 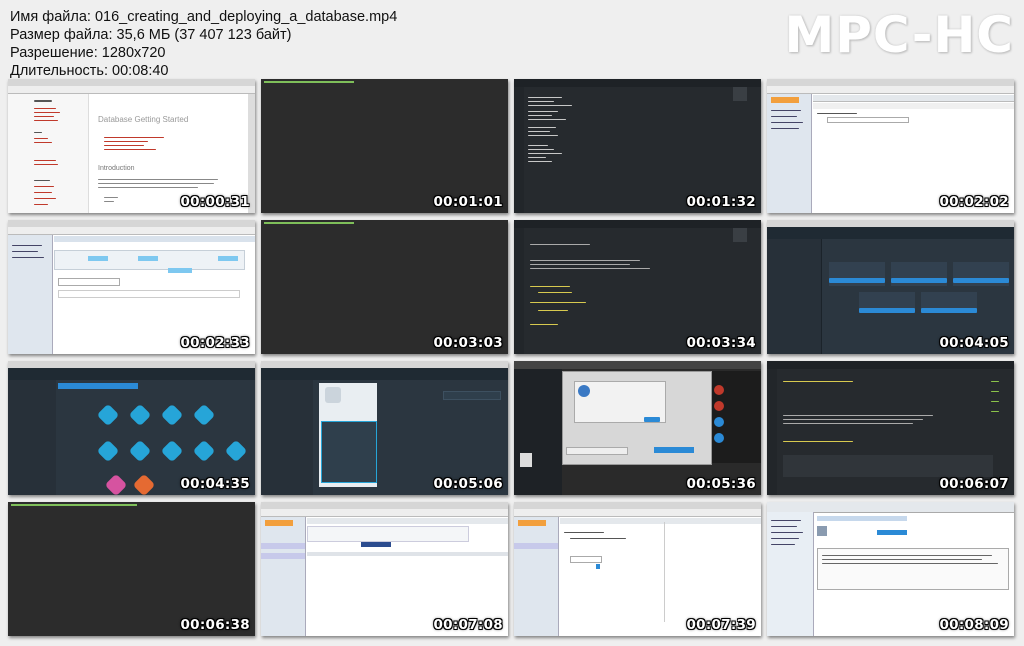 I want to click on timestamp: 00:03:03, so click(x=468, y=343).